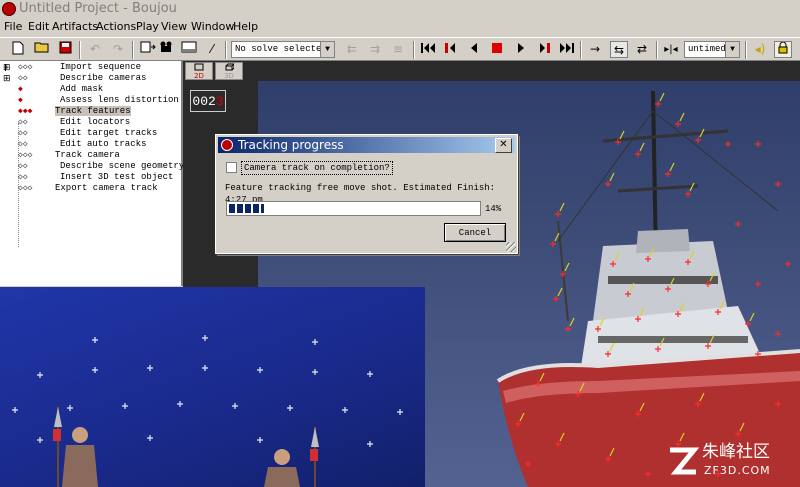  I want to click on tracking-progress-bar, so click(353, 208).